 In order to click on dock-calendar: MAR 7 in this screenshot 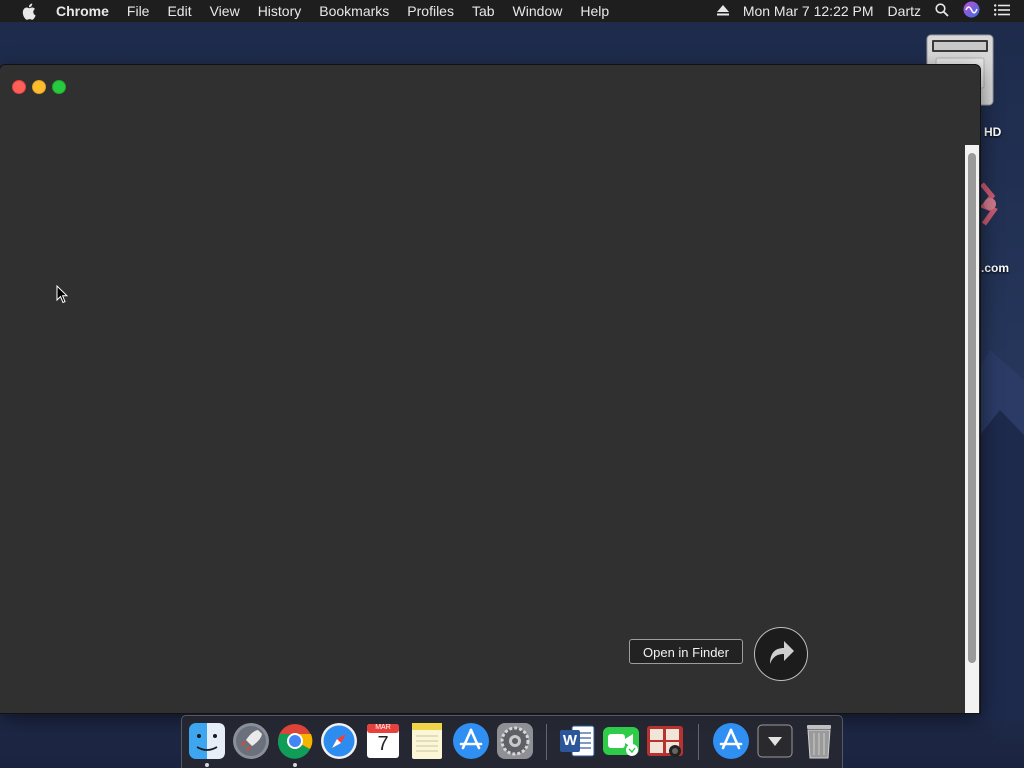, I will do `click(383, 741)`.